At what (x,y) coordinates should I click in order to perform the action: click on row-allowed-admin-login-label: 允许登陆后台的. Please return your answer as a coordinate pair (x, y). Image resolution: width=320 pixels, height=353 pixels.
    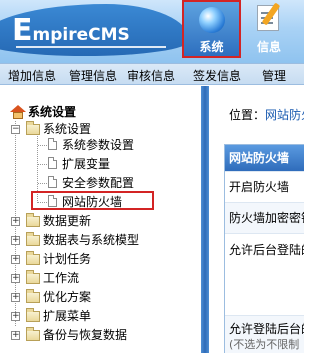
    Looking at the image, I should click on (266, 329).